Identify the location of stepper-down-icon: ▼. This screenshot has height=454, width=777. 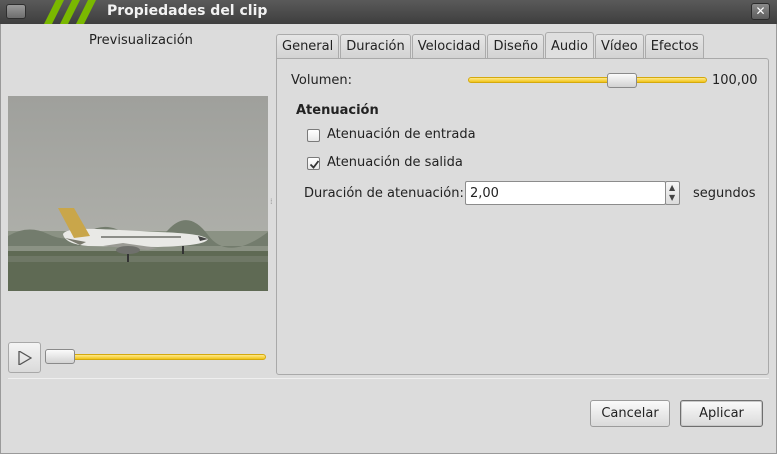
(672, 198).